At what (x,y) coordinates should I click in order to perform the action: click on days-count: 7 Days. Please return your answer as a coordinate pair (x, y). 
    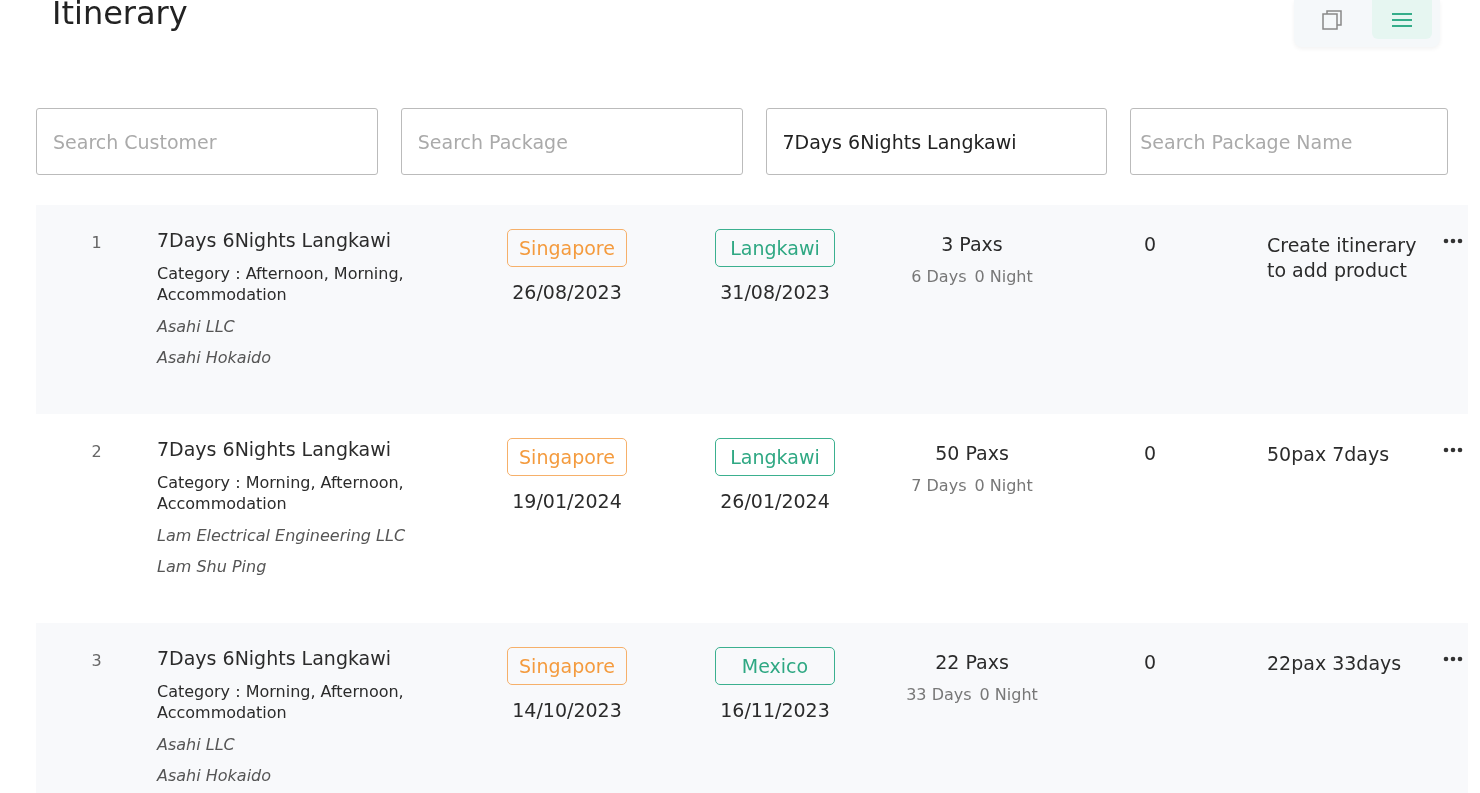
    Looking at the image, I should click on (939, 485).